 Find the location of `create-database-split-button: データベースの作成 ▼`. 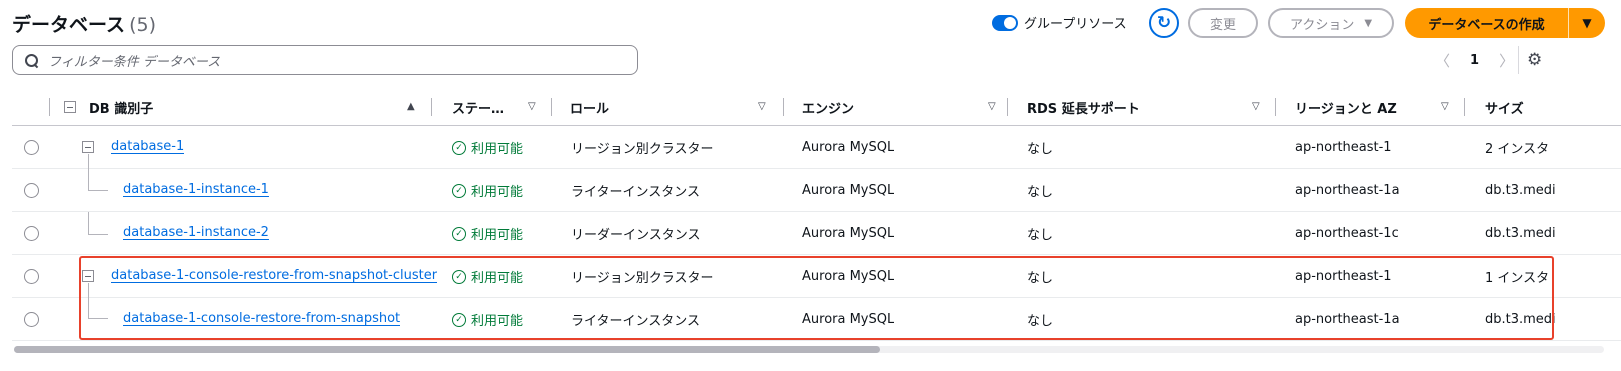

create-database-split-button: データベースの作成 ▼ is located at coordinates (1505, 23).